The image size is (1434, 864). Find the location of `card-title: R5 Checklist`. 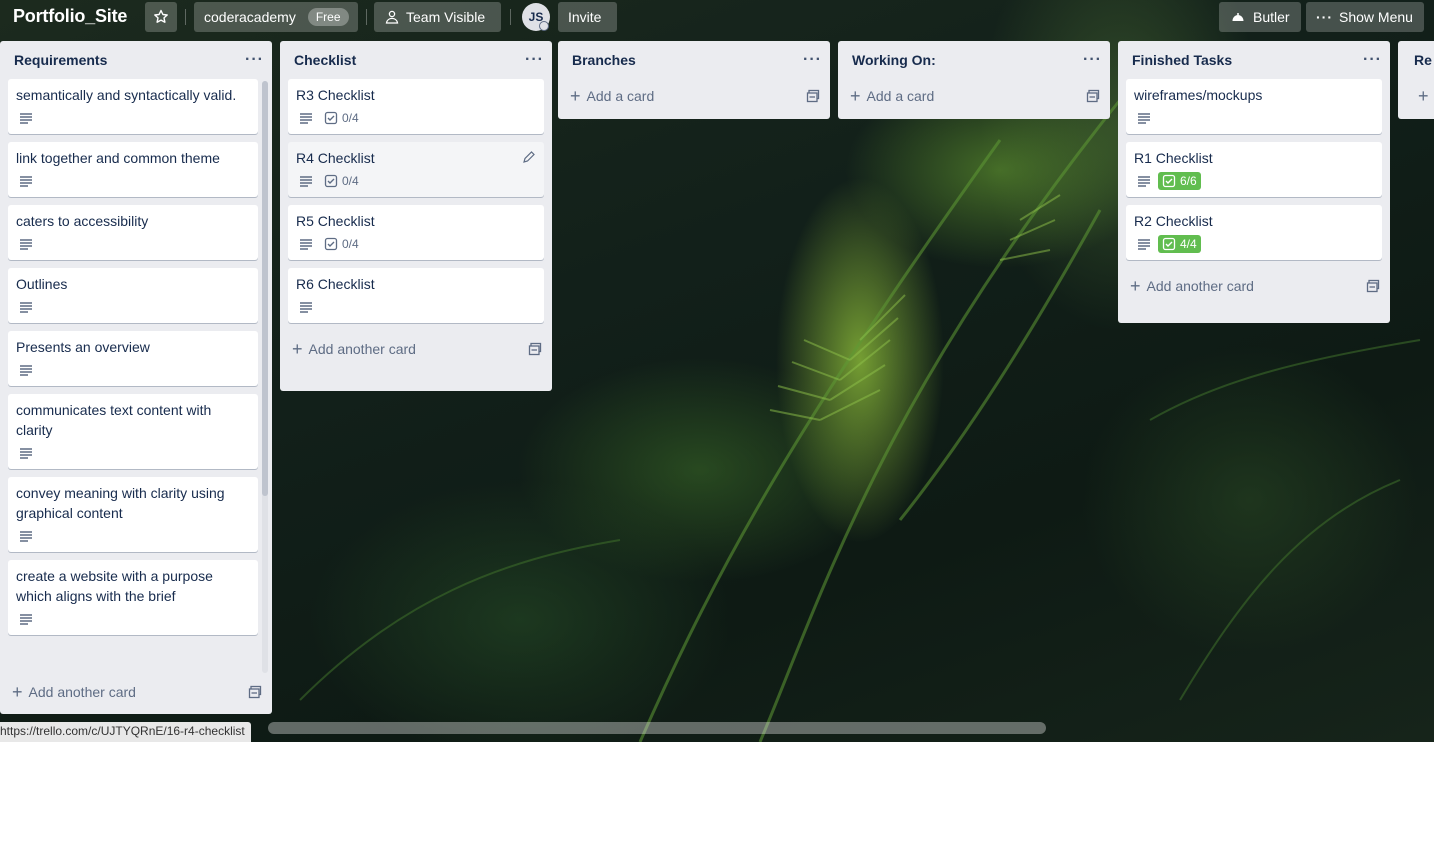

card-title: R5 Checklist is located at coordinates (335, 221).